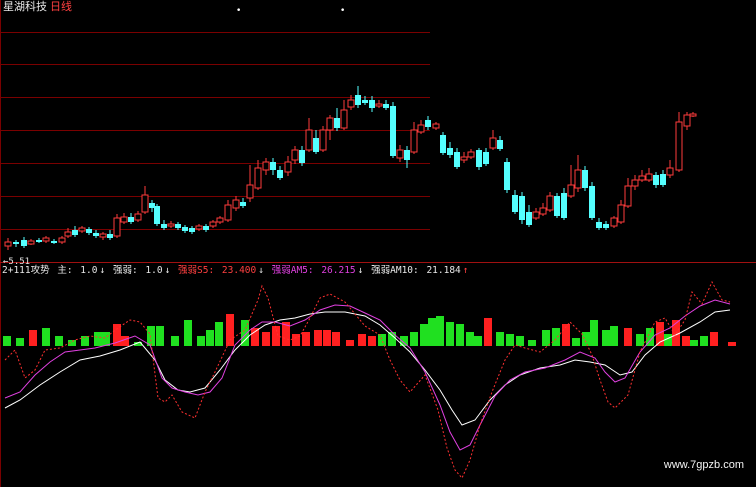 The height and width of the screenshot is (487, 756). I want to click on indicator-item-value: 23.400, so click(239, 270).